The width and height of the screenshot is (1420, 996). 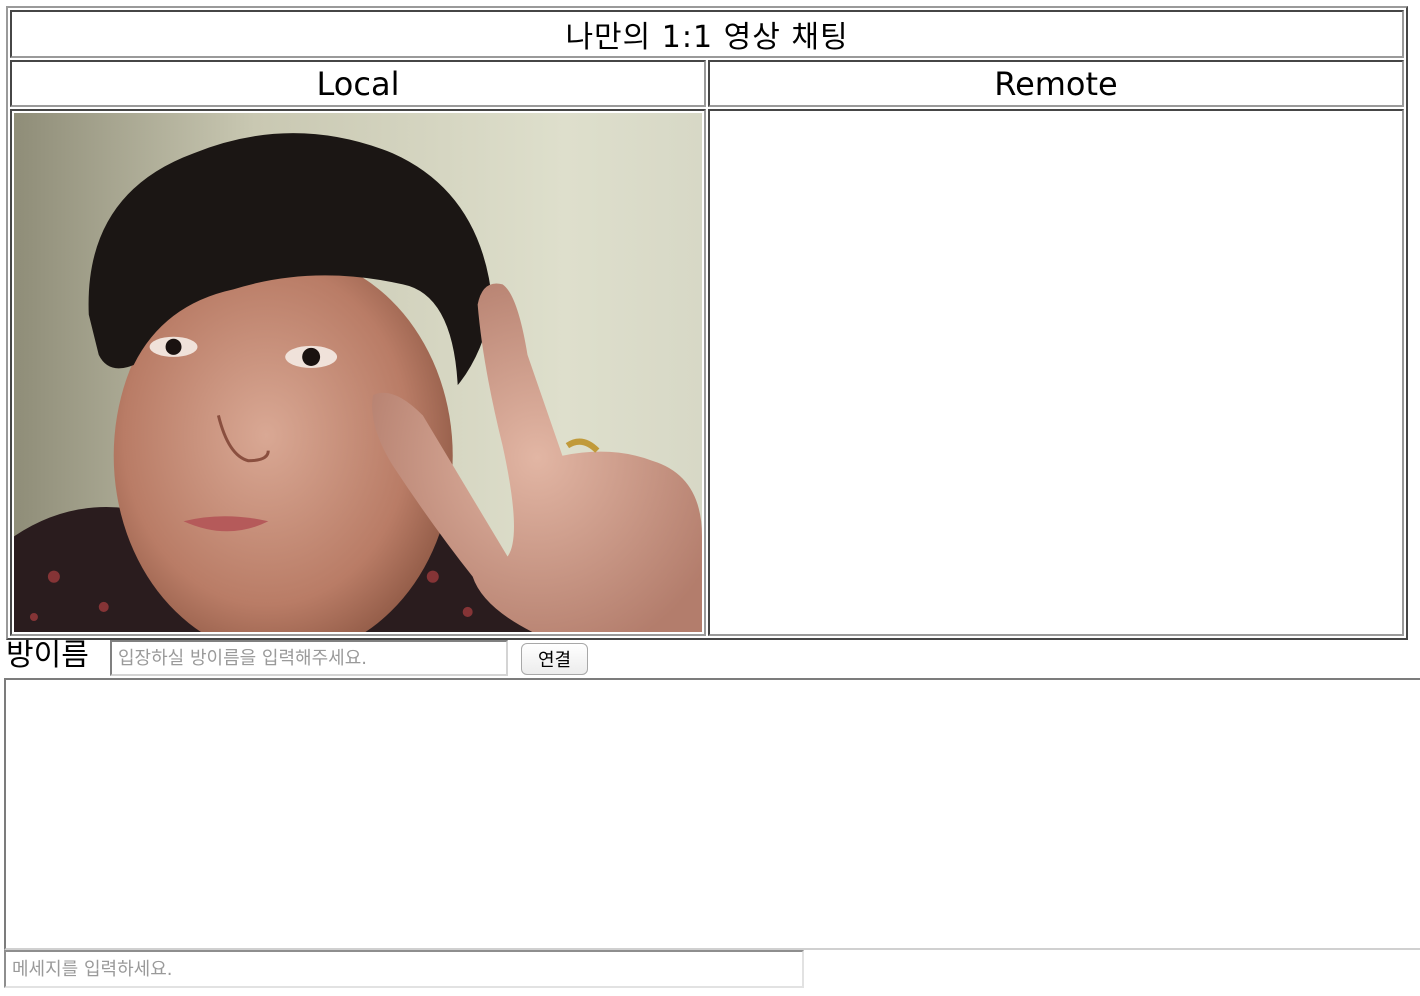 What do you see at coordinates (47, 655) in the screenshot?
I see `room-name-label: 방이름` at bounding box center [47, 655].